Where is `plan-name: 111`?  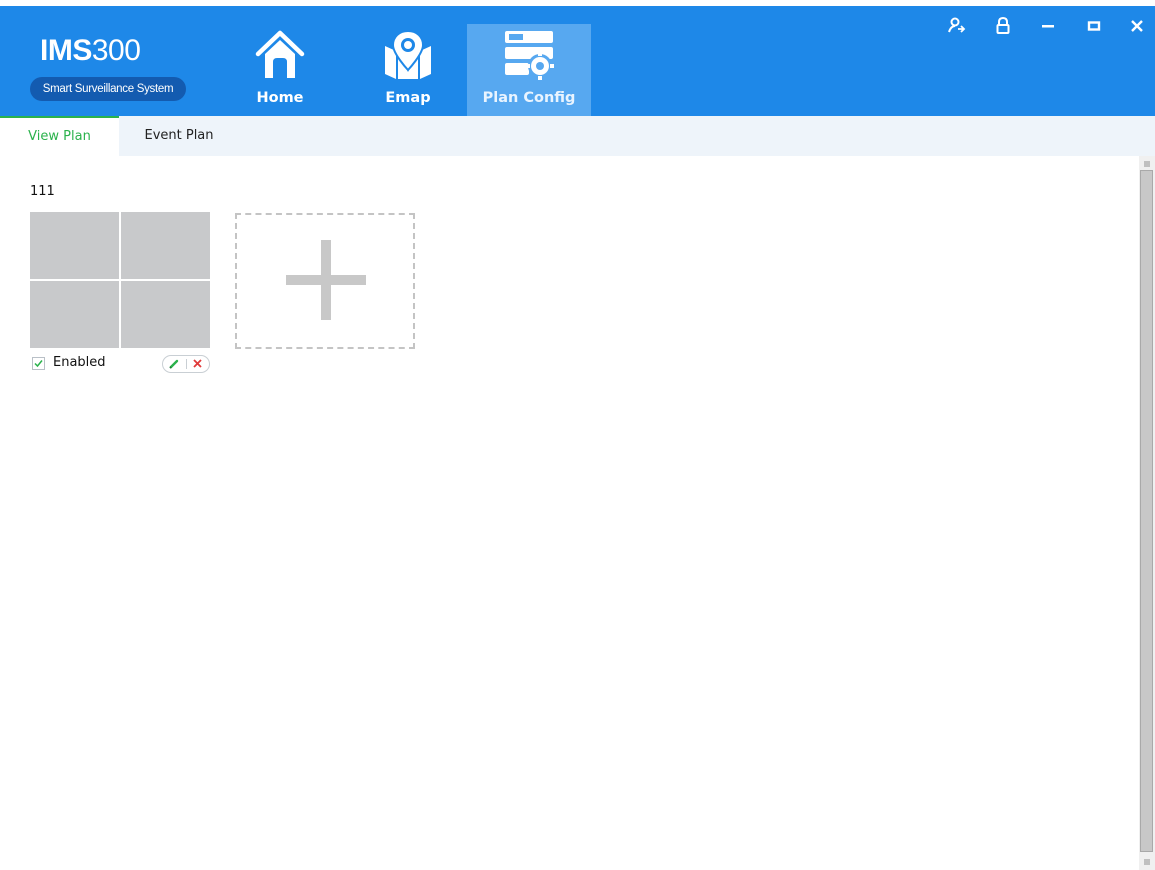 plan-name: 111 is located at coordinates (42, 191).